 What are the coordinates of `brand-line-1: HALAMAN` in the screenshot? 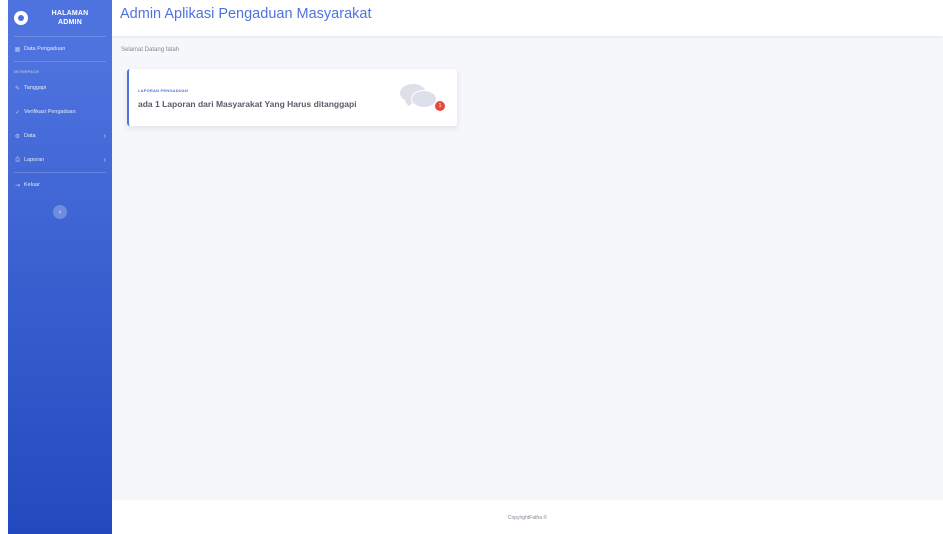 It's located at (70, 13).